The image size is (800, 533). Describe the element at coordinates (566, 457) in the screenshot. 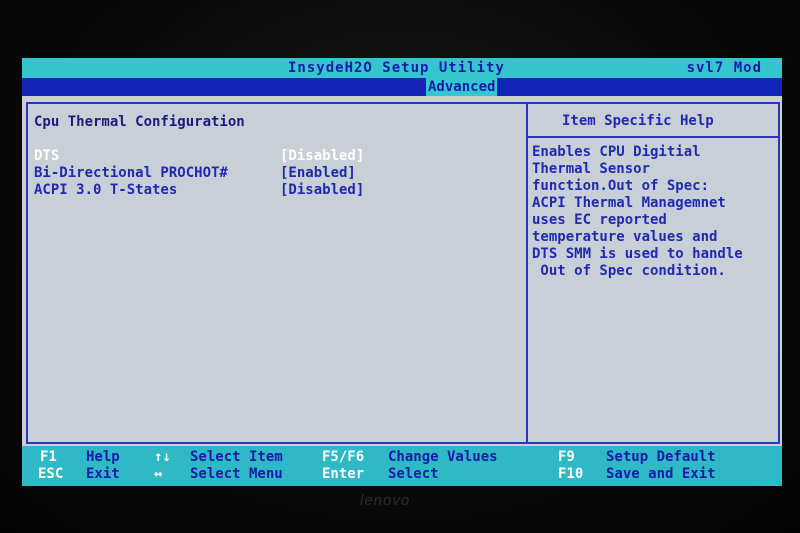

I see `key-f9: F9` at that location.